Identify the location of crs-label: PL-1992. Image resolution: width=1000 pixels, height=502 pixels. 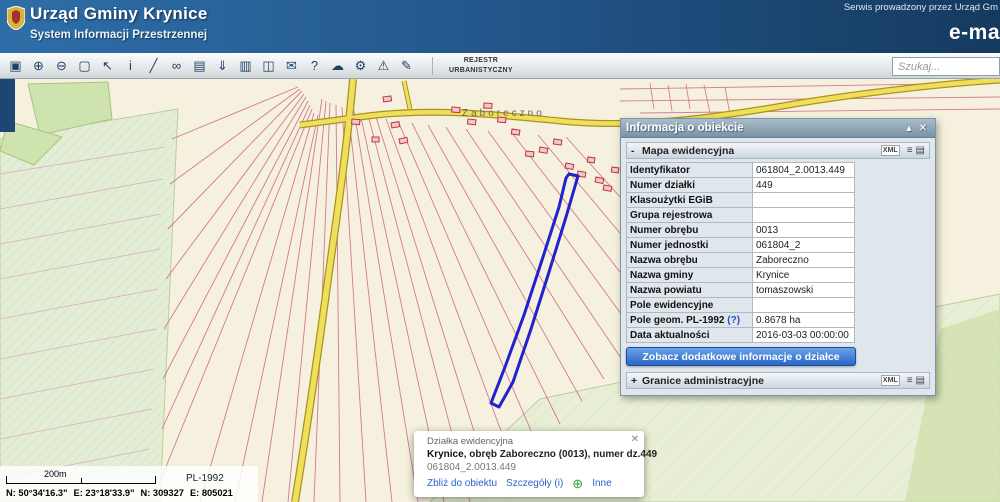
(205, 478).